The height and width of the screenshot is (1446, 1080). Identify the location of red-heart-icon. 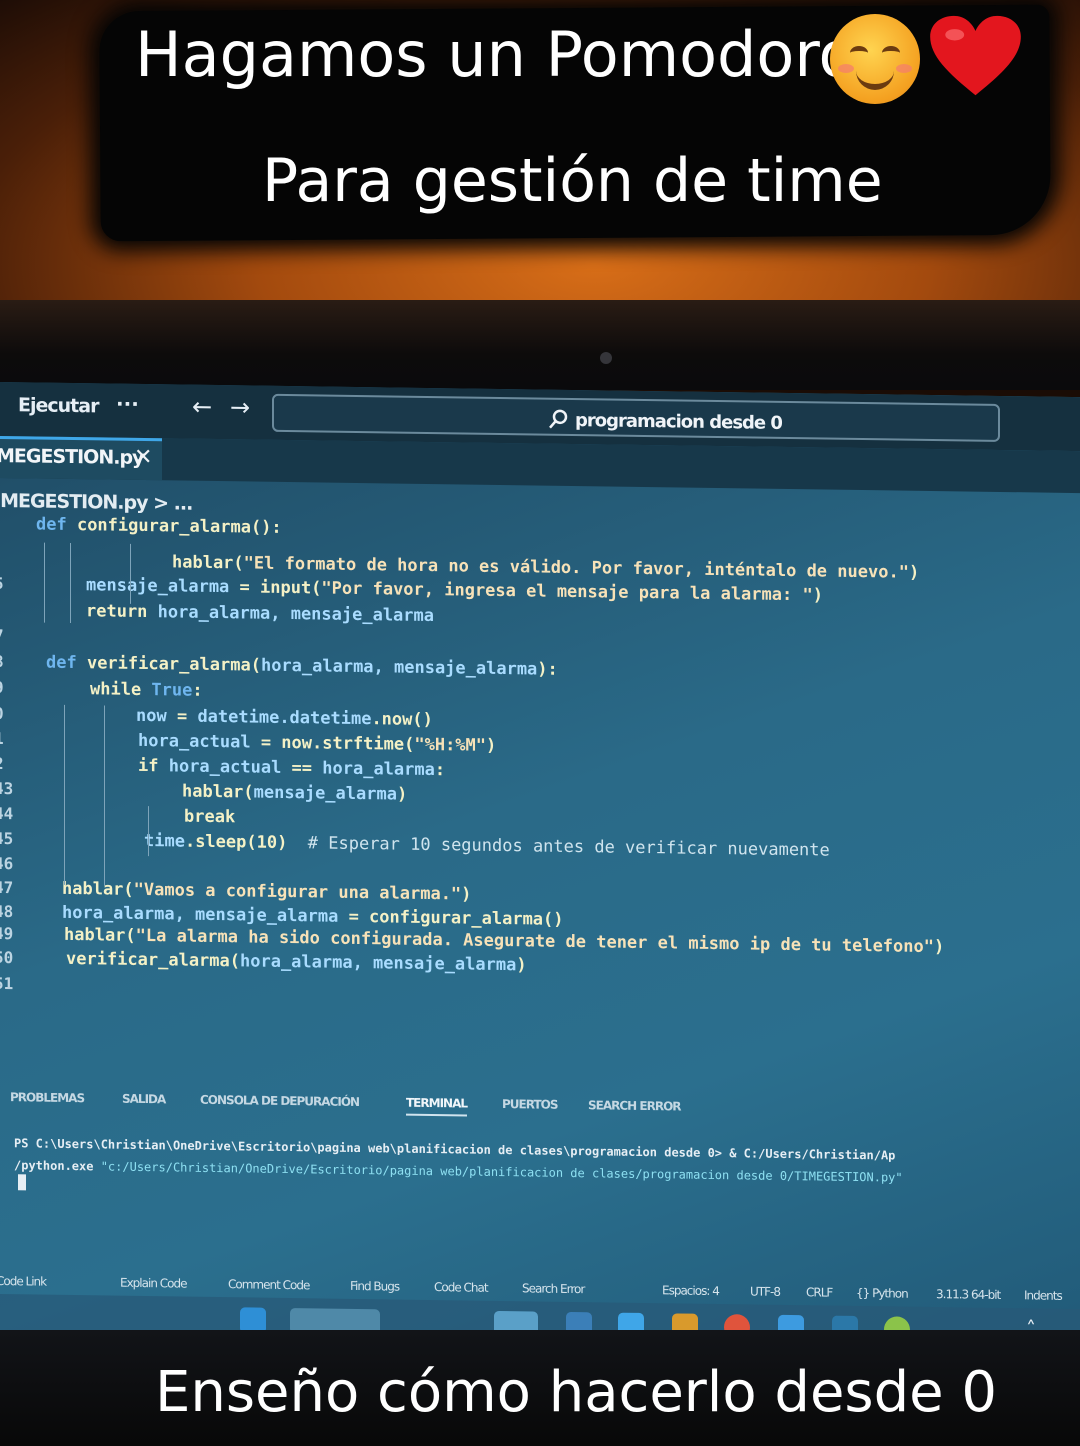
(975, 55).